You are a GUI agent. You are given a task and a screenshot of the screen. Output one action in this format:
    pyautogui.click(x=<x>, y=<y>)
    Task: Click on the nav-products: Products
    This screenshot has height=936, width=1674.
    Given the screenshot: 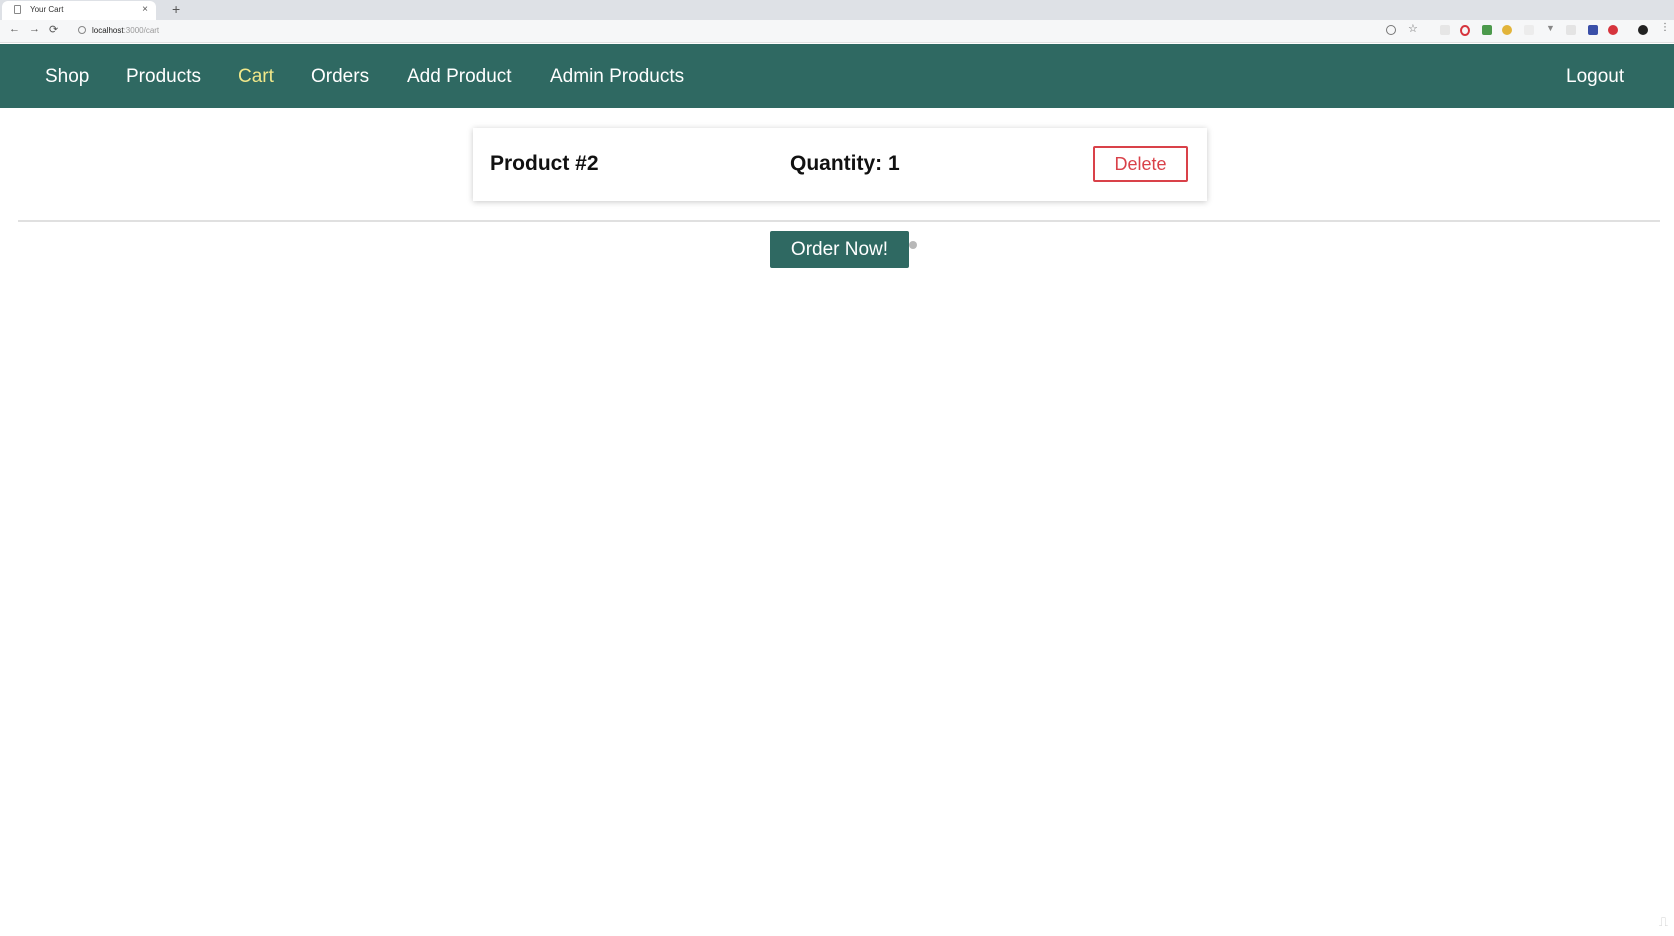 What is the action you would take?
    pyautogui.click(x=163, y=77)
    